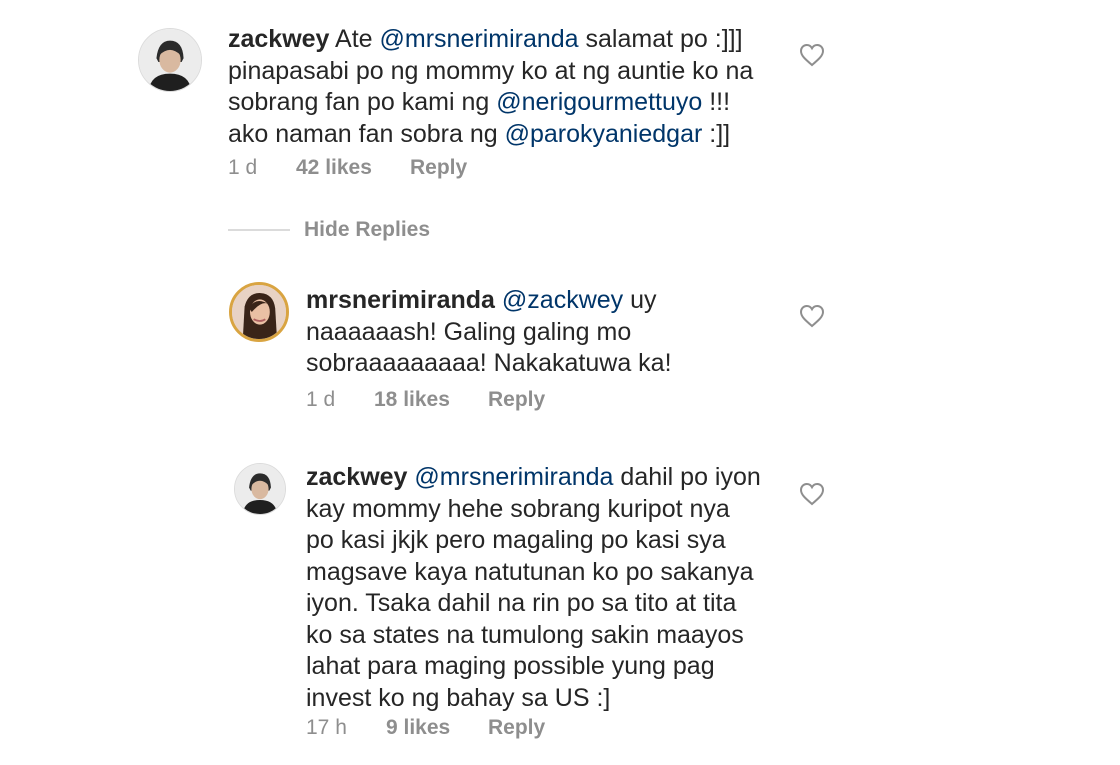  What do you see at coordinates (513, 477) in the screenshot?
I see `mention-link: @mrsnerimiranda` at bounding box center [513, 477].